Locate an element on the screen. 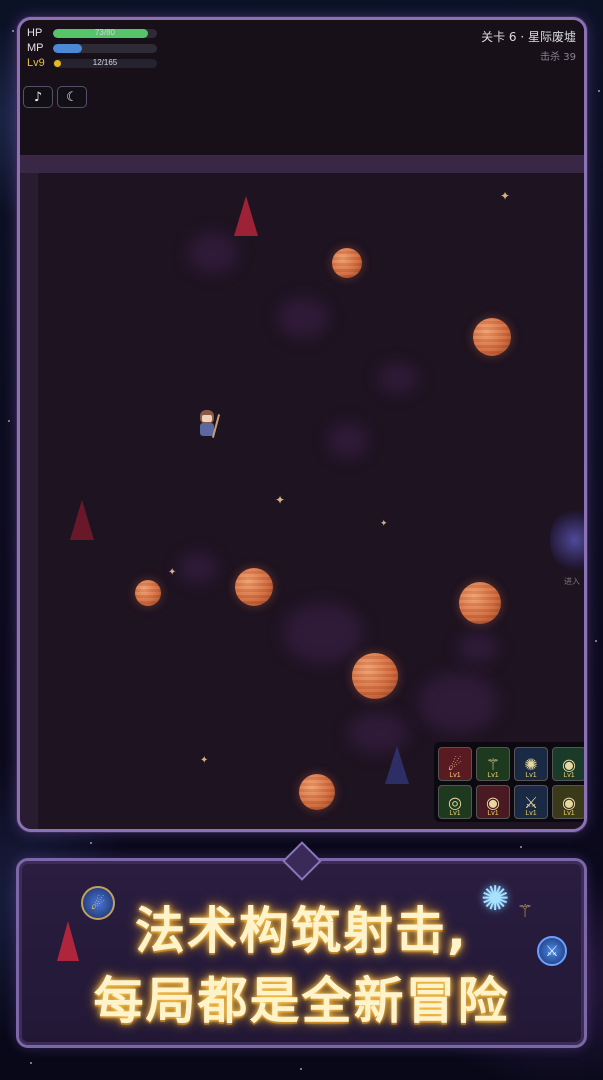 The width and height of the screenshot is (603, 1080). globe-icon: ◉ is located at coordinates (569, 764).